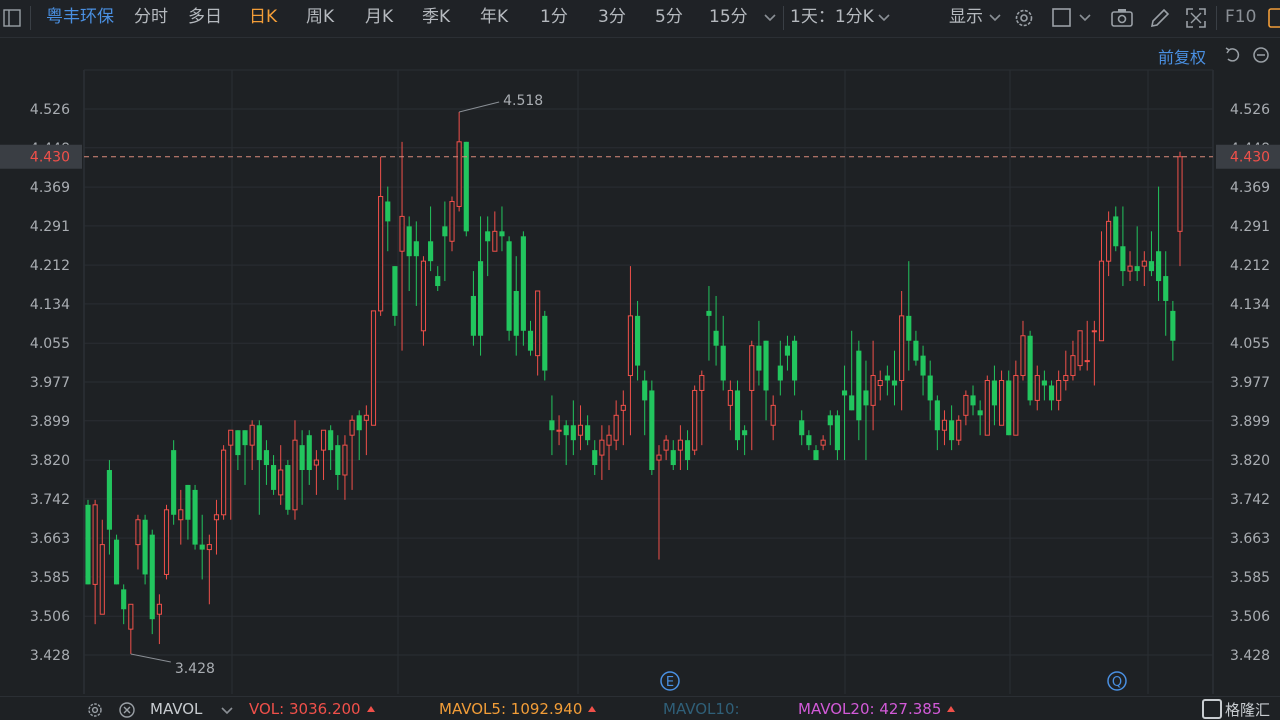 This screenshot has width=1280, height=720. Describe the element at coordinates (1250, 656) in the screenshot. I see `y-tick-label-right: 3.428` at that location.